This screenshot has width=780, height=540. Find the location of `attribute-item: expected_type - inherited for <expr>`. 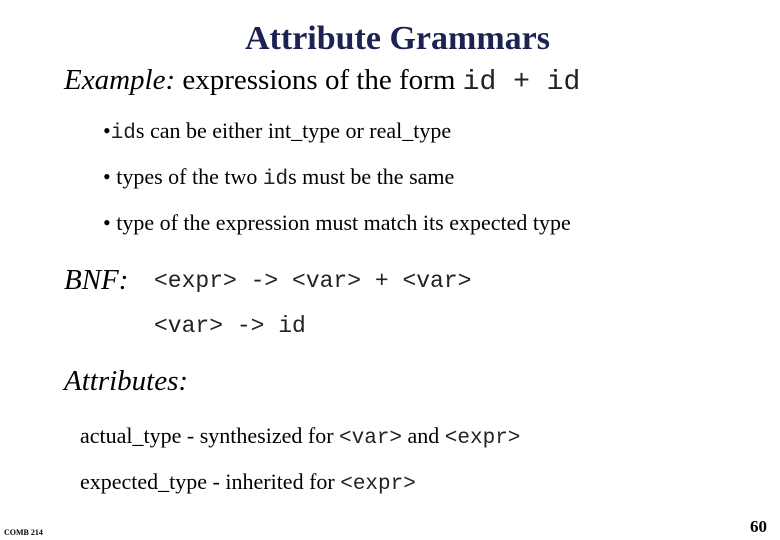

attribute-item: expected_type - inherited for <expr> is located at coordinates (248, 482).